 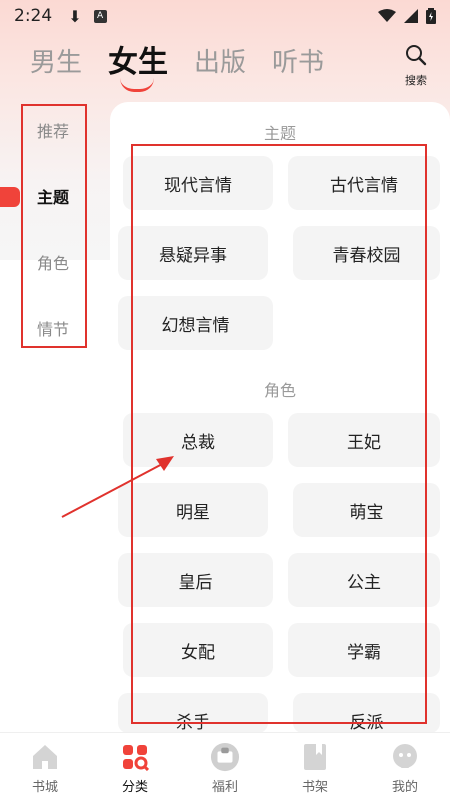 I want to click on download-icon: ⬇, so click(x=75, y=16).